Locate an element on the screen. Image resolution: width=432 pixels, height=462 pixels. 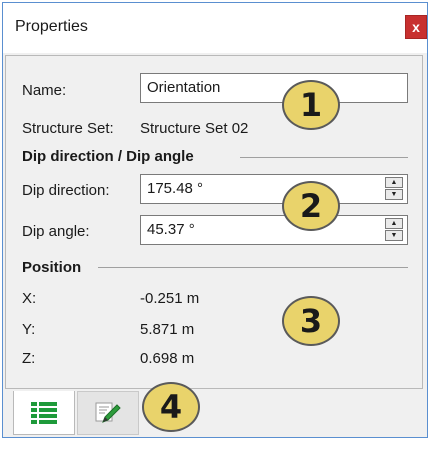
dip-angle-label: Dip angle: is located at coordinates (56, 231).